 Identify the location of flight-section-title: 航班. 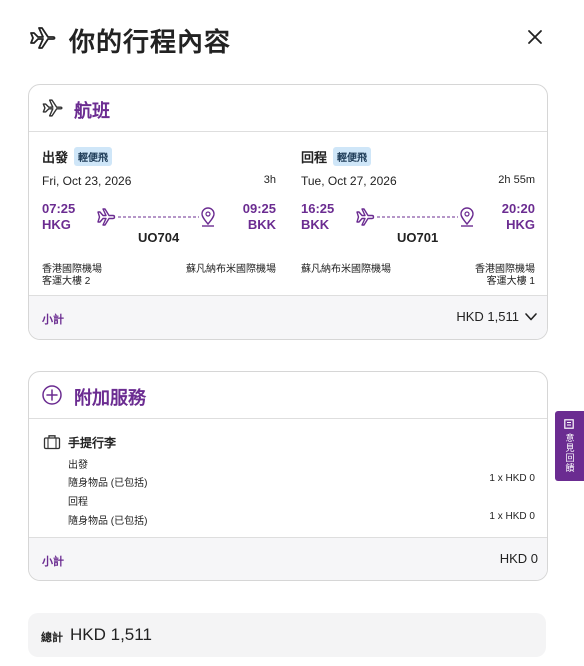
(92, 111).